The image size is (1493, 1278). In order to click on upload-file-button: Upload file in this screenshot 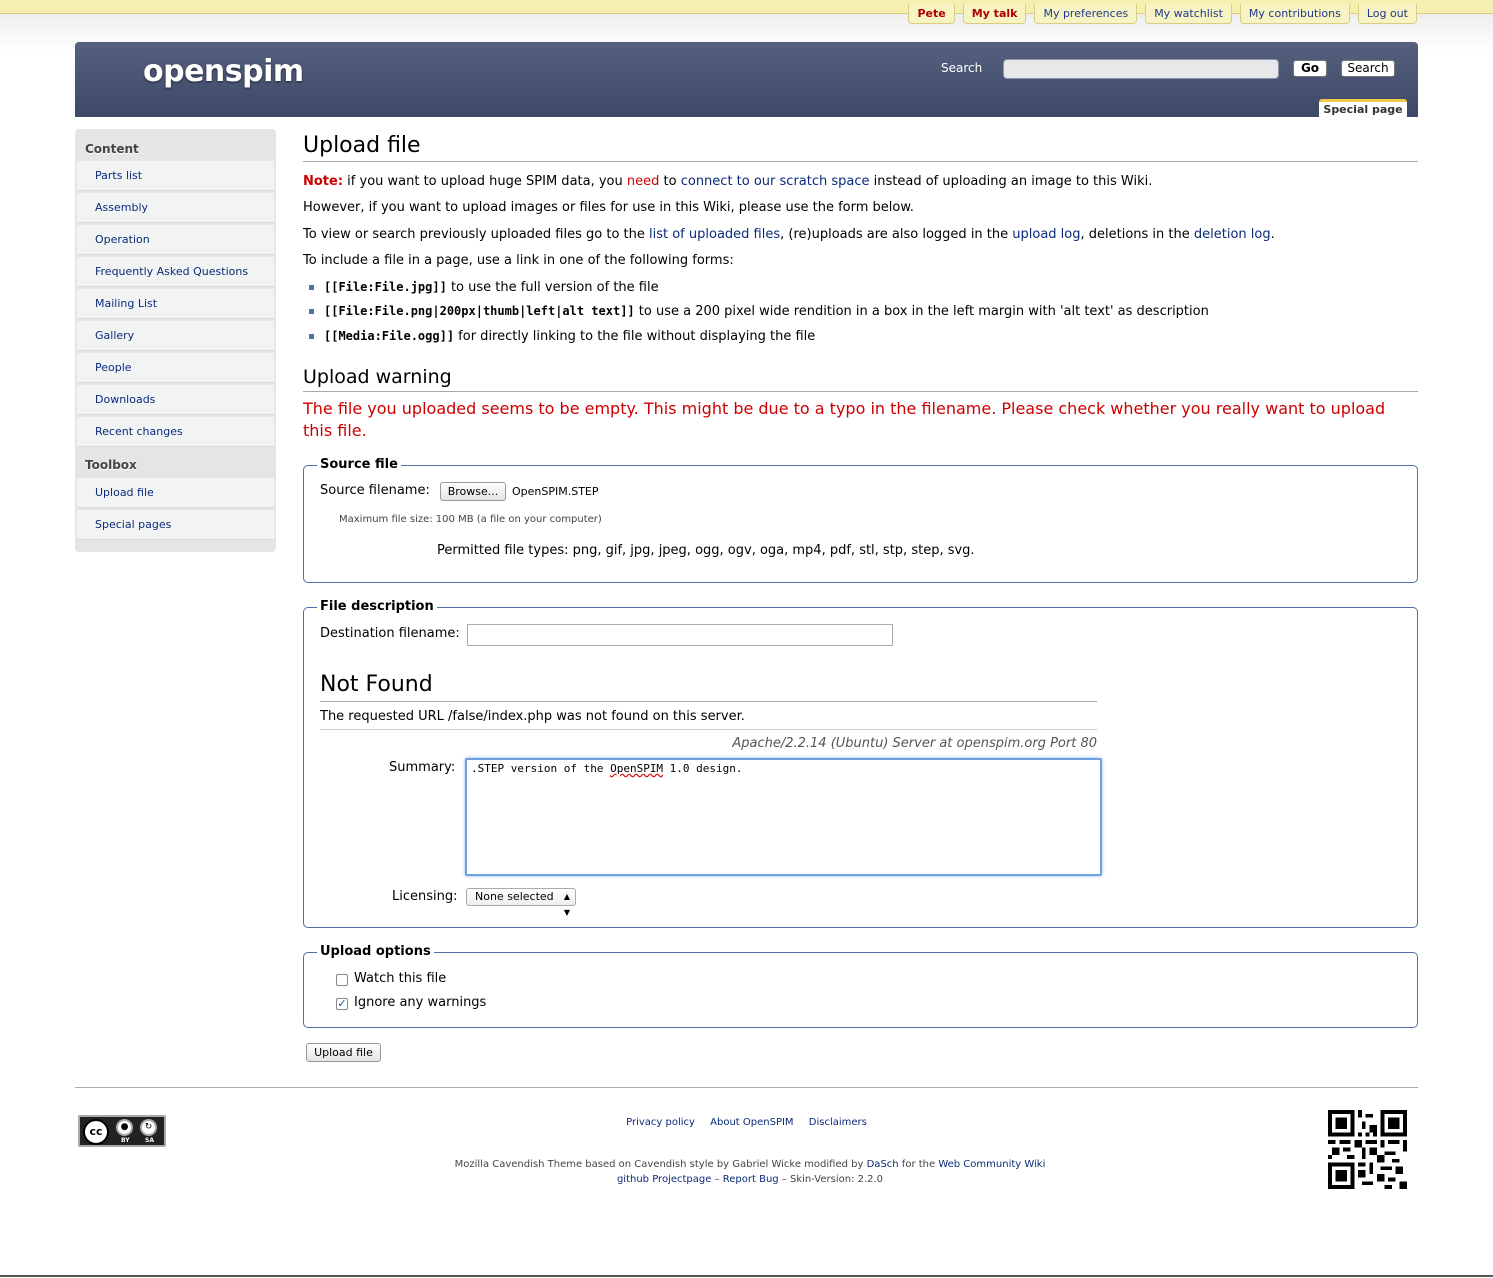, I will do `click(343, 1052)`.